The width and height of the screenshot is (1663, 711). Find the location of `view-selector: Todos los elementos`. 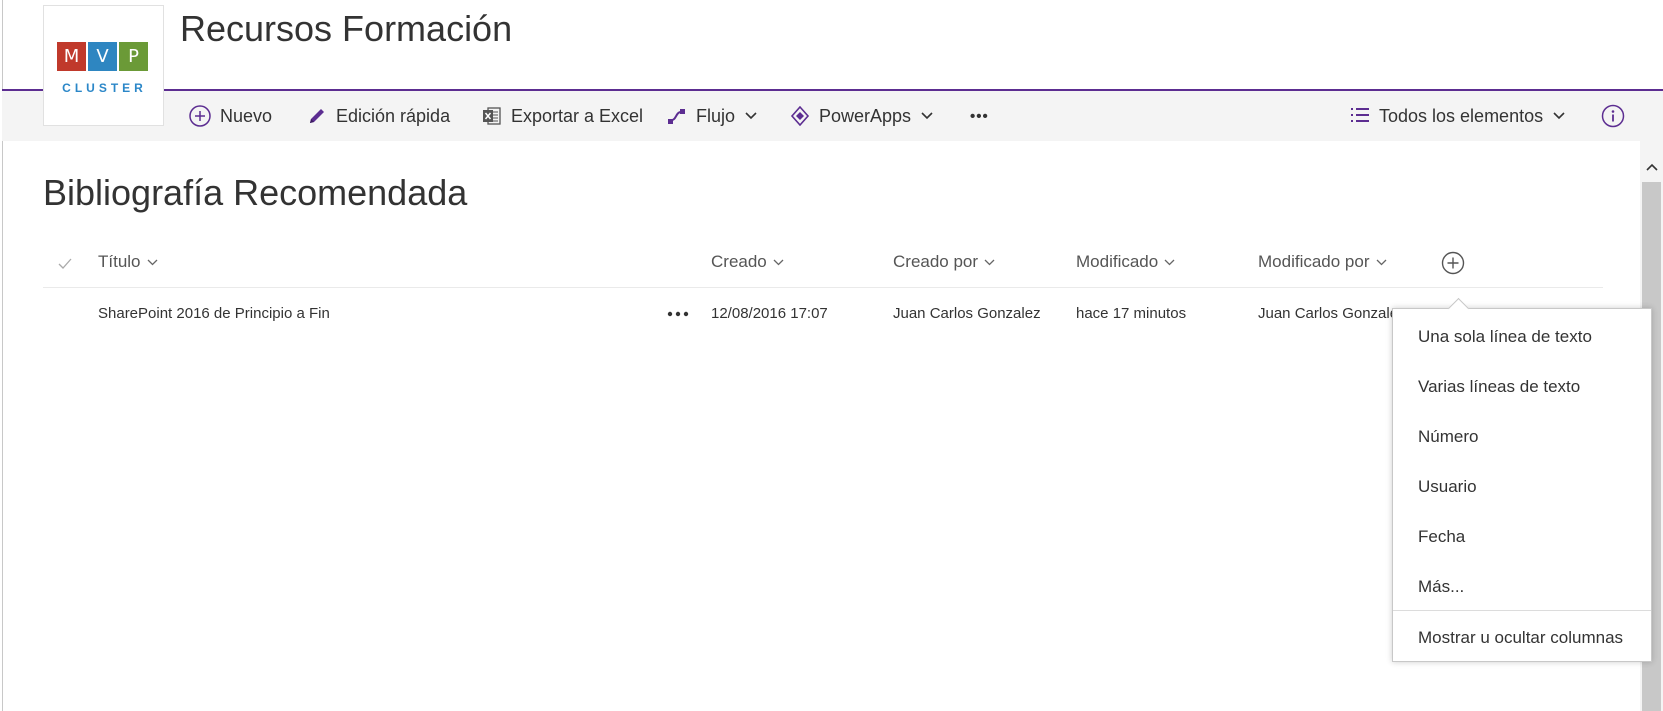

view-selector: Todos los elementos is located at coordinates (1458, 116).